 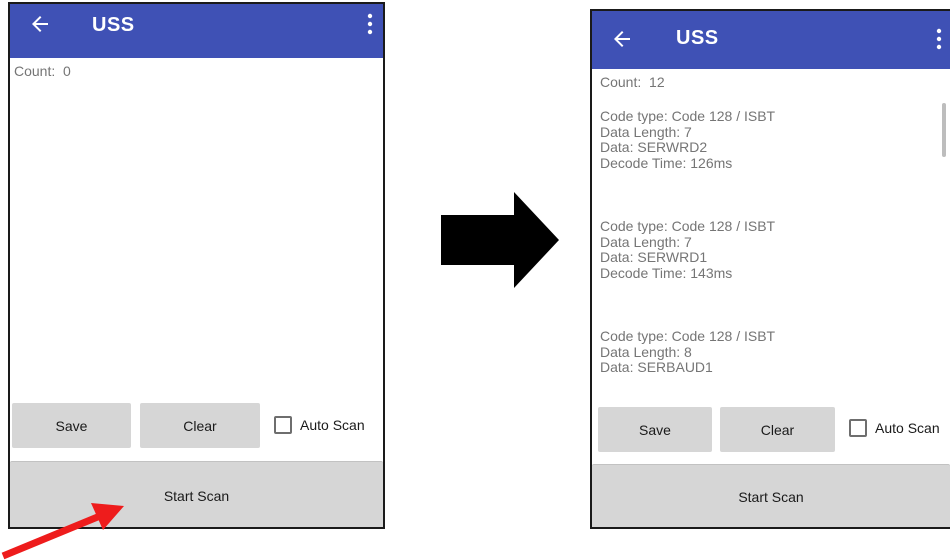 What do you see at coordinates (666, 162) in the screenshot?
I see `decode-time: Decode Time: 126ms` at bounding box center [666, 162].